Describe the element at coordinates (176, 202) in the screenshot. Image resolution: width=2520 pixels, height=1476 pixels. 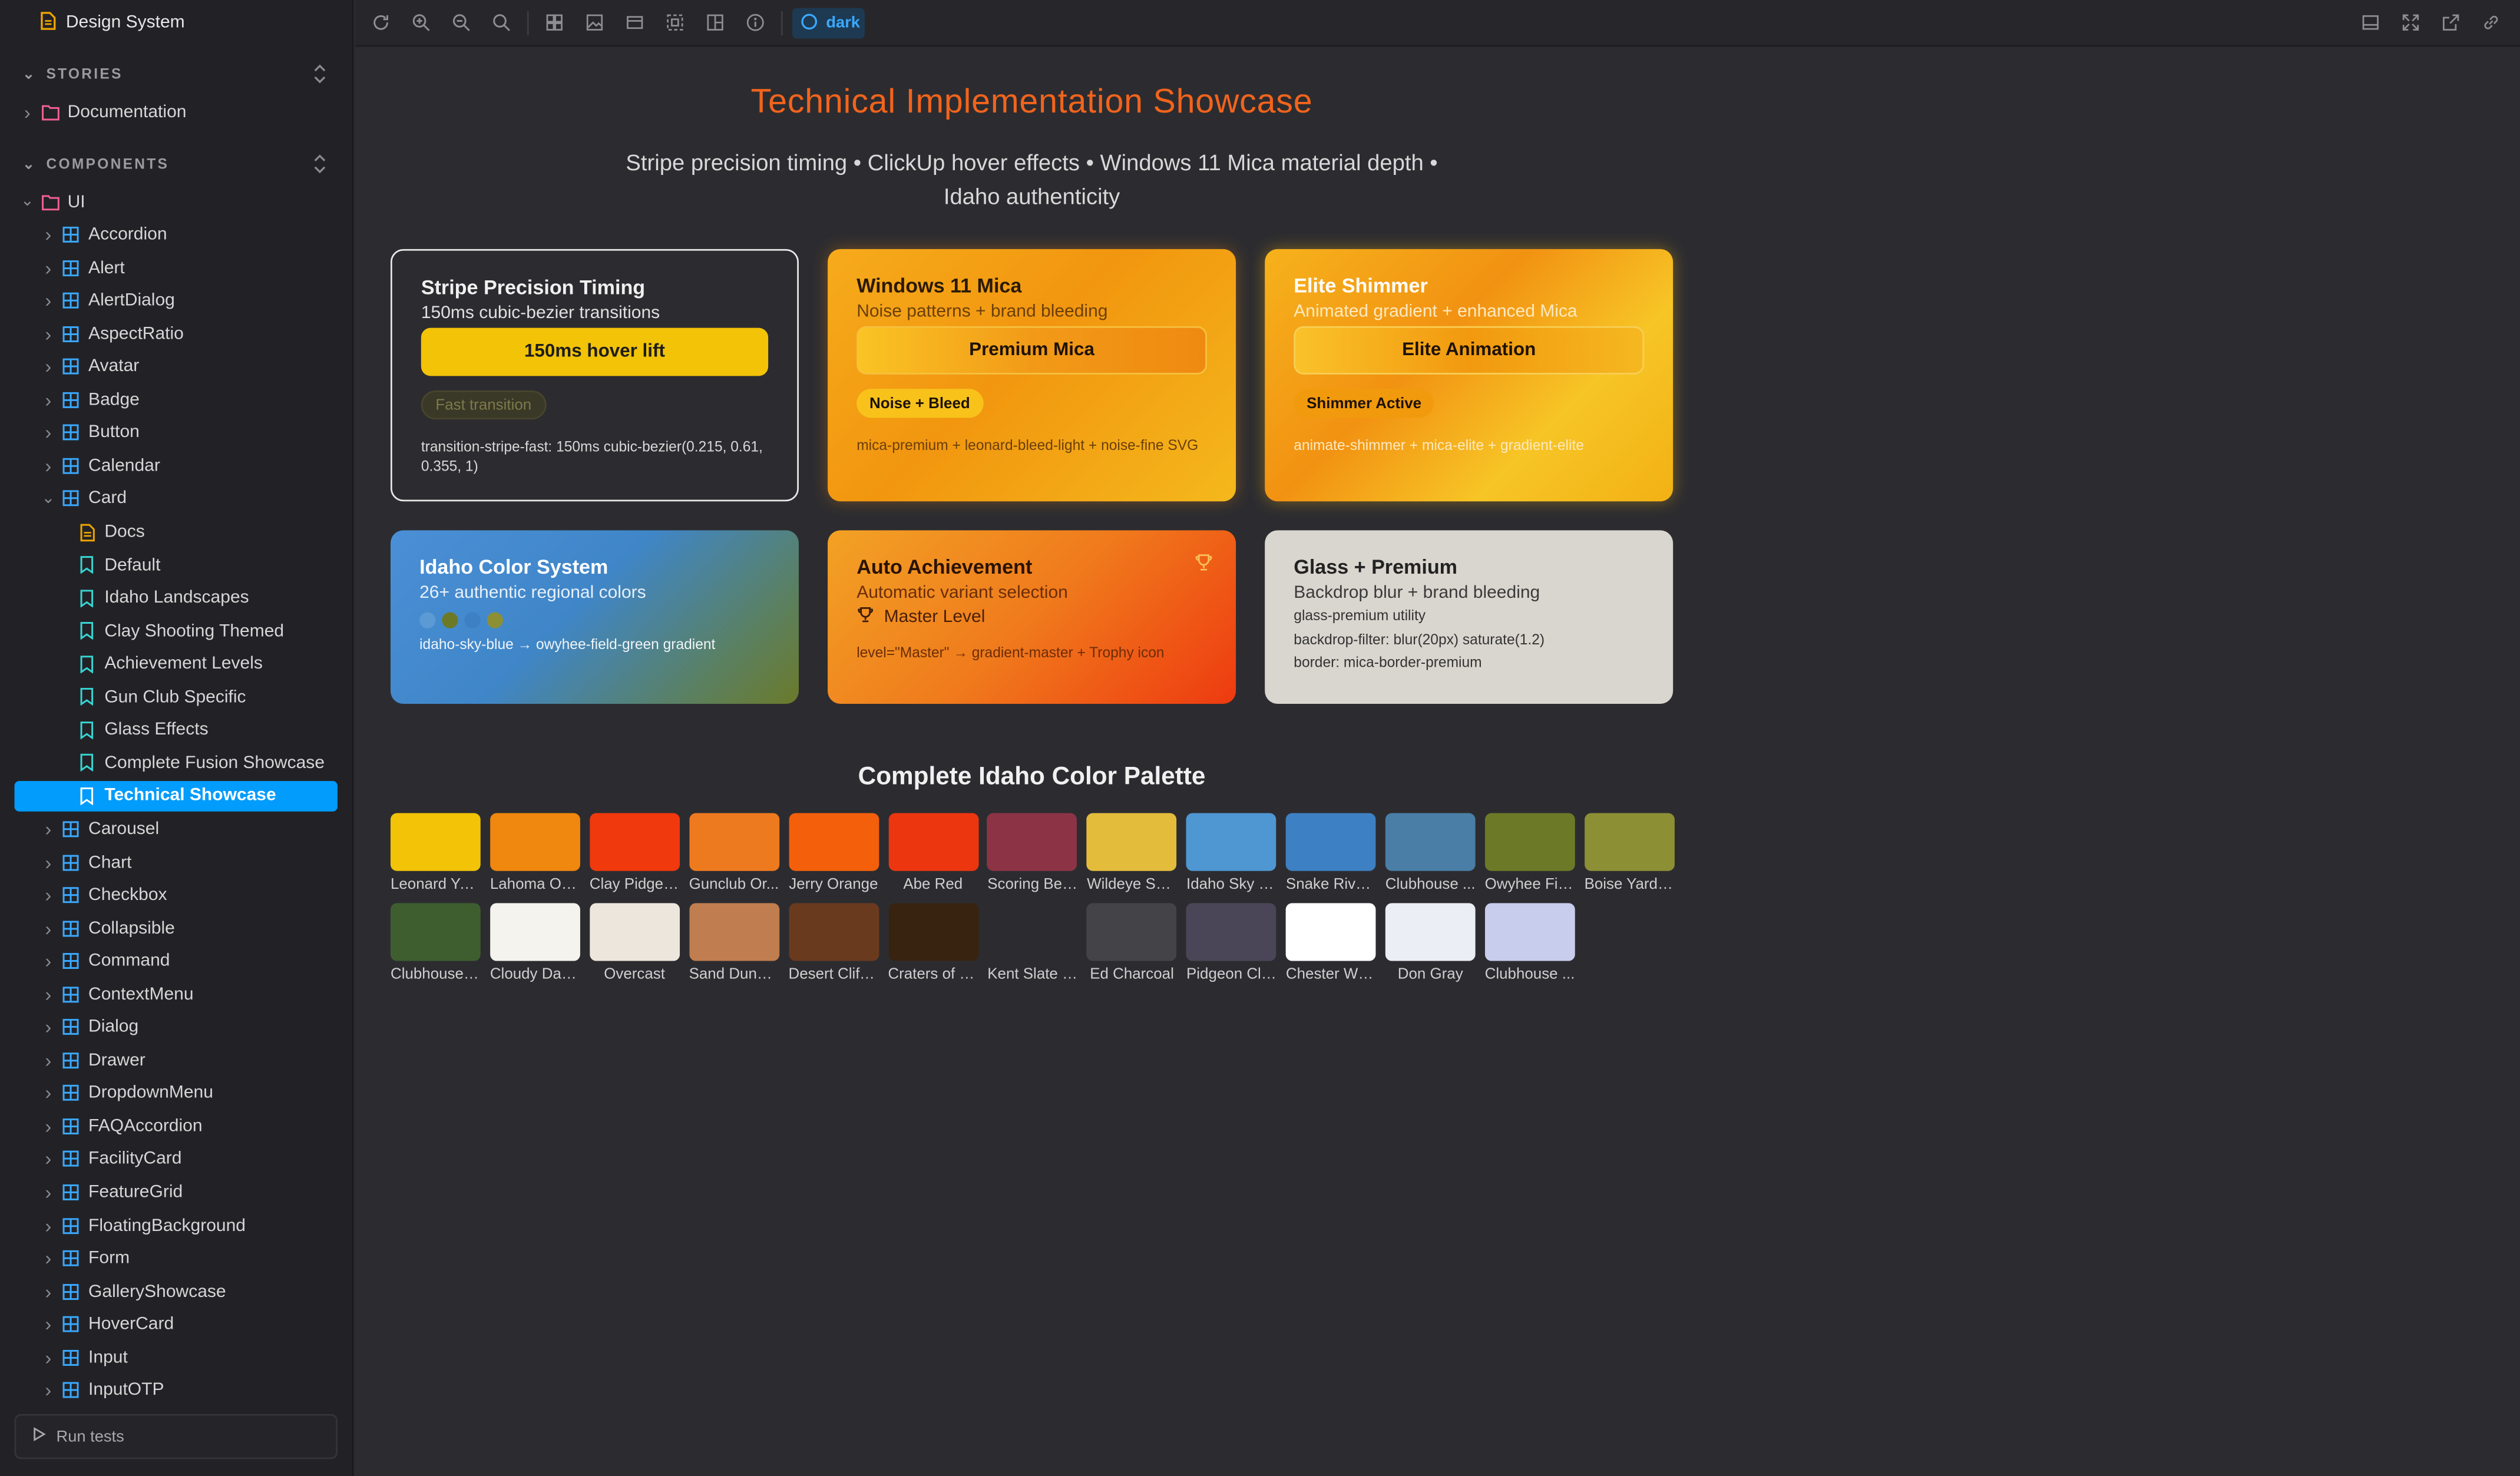
I see `sidebar-item-ui: ⌄ UI` at that location.